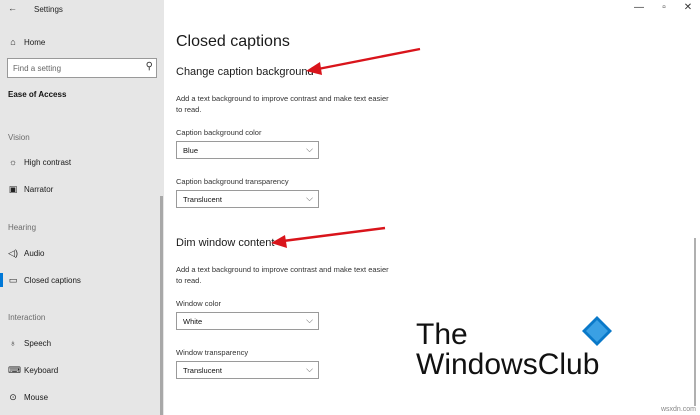 The image size is (700, 415). I want to click on logo-line-1: The, so click(442, 334).